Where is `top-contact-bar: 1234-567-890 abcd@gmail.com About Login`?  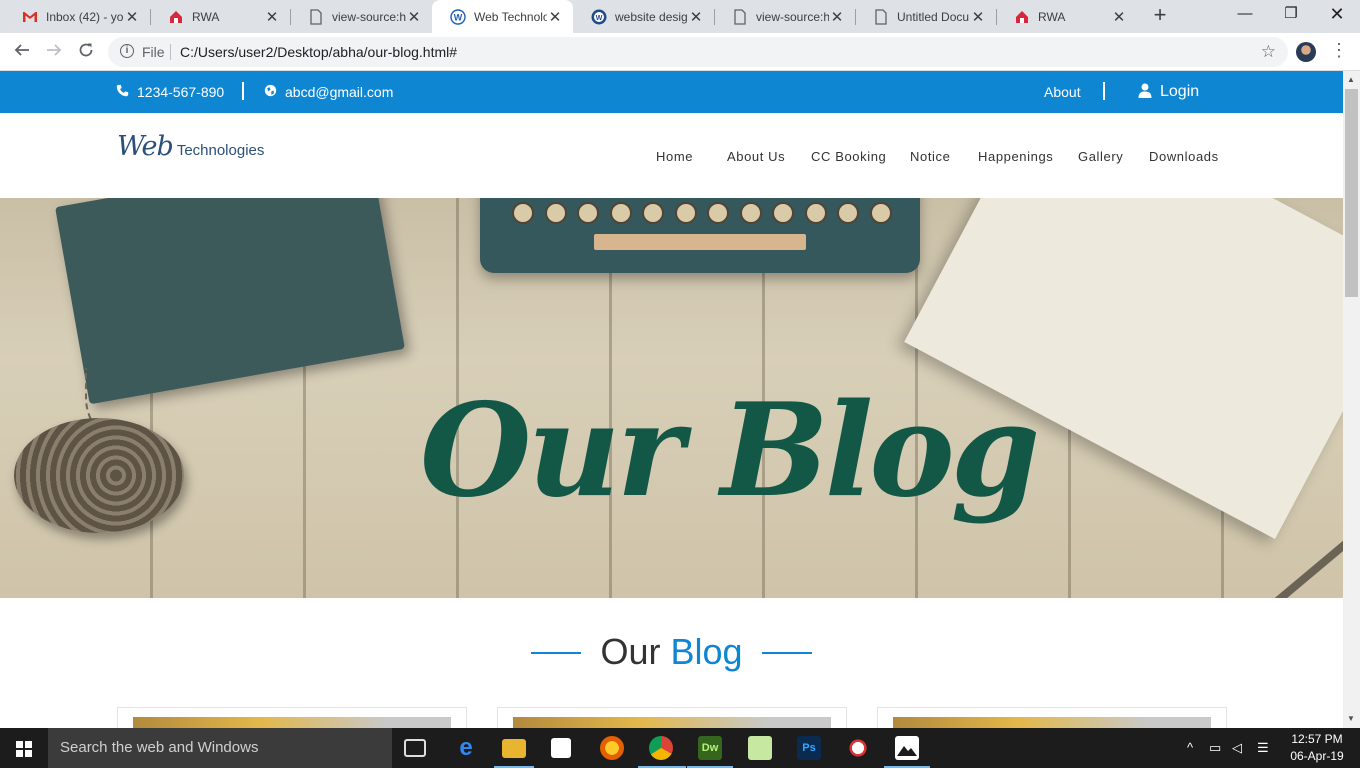
top-contact-bar: 1234-567-890 abcd@gmail.com About Login is located at coordinates (671, 92).